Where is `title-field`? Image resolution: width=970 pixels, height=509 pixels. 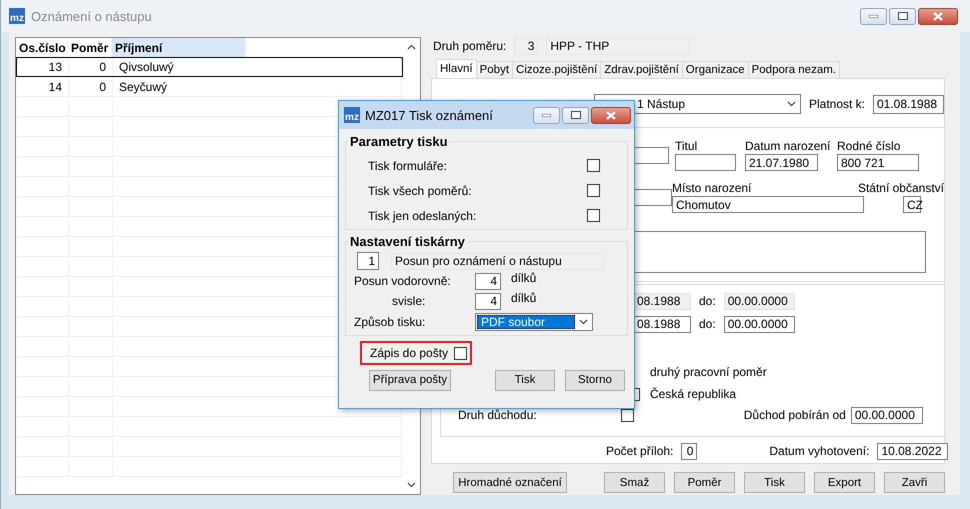
title-field is located at coordinates (705, 162).